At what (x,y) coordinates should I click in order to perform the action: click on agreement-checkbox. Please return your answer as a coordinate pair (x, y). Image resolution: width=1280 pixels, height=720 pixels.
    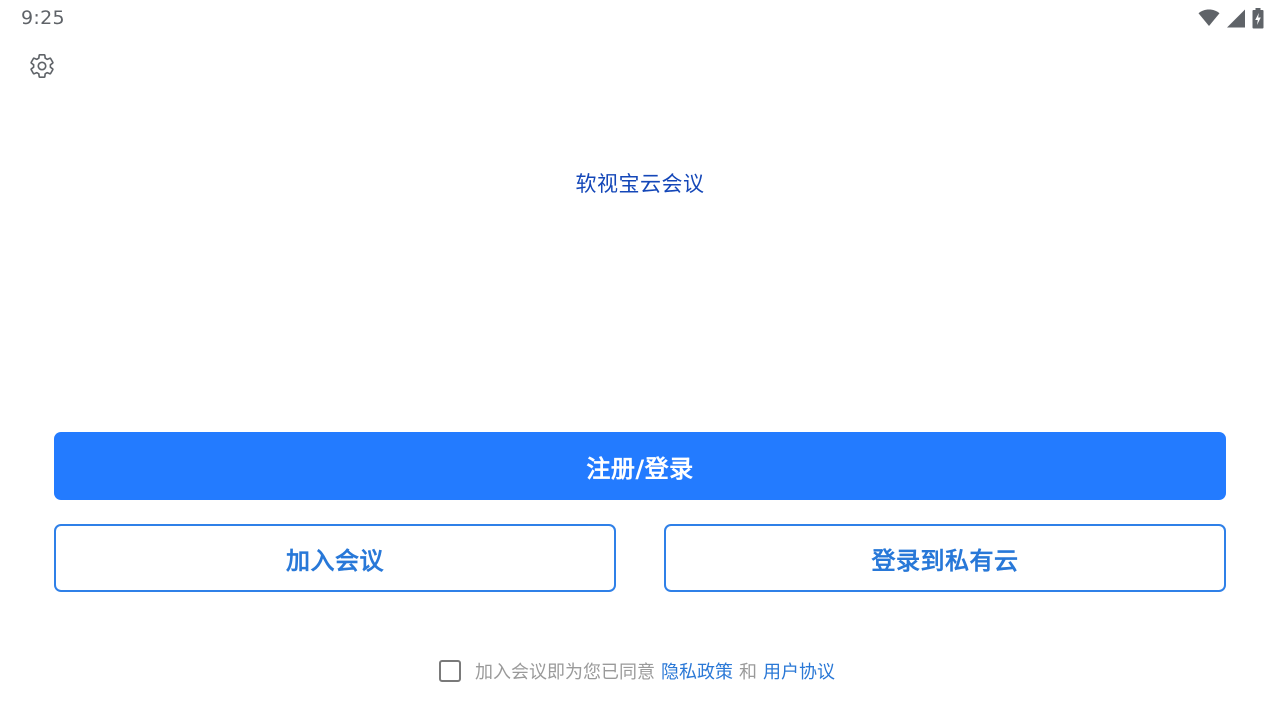
    Looking at the image, I should click on (450, 671).